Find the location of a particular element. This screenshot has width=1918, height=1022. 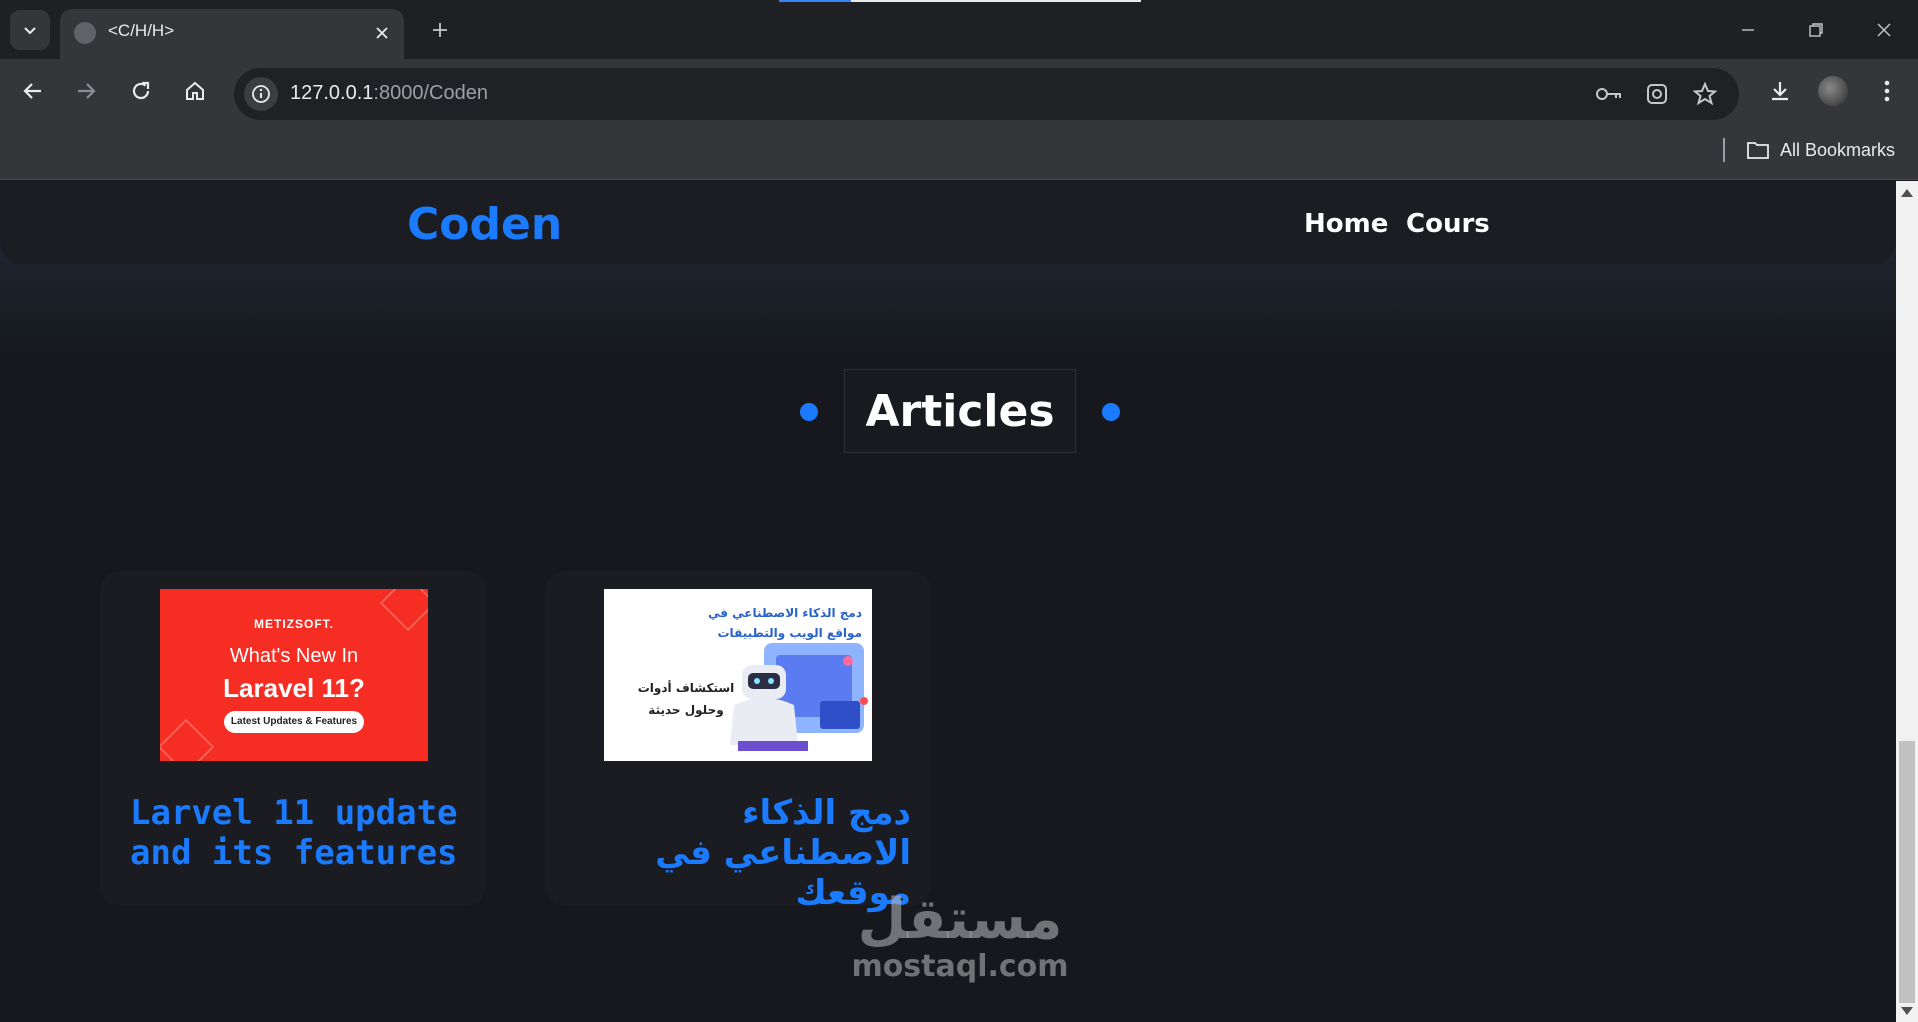

address-bar: 127.0.0.1:8000/Coden is located at coordinates (986, 94).